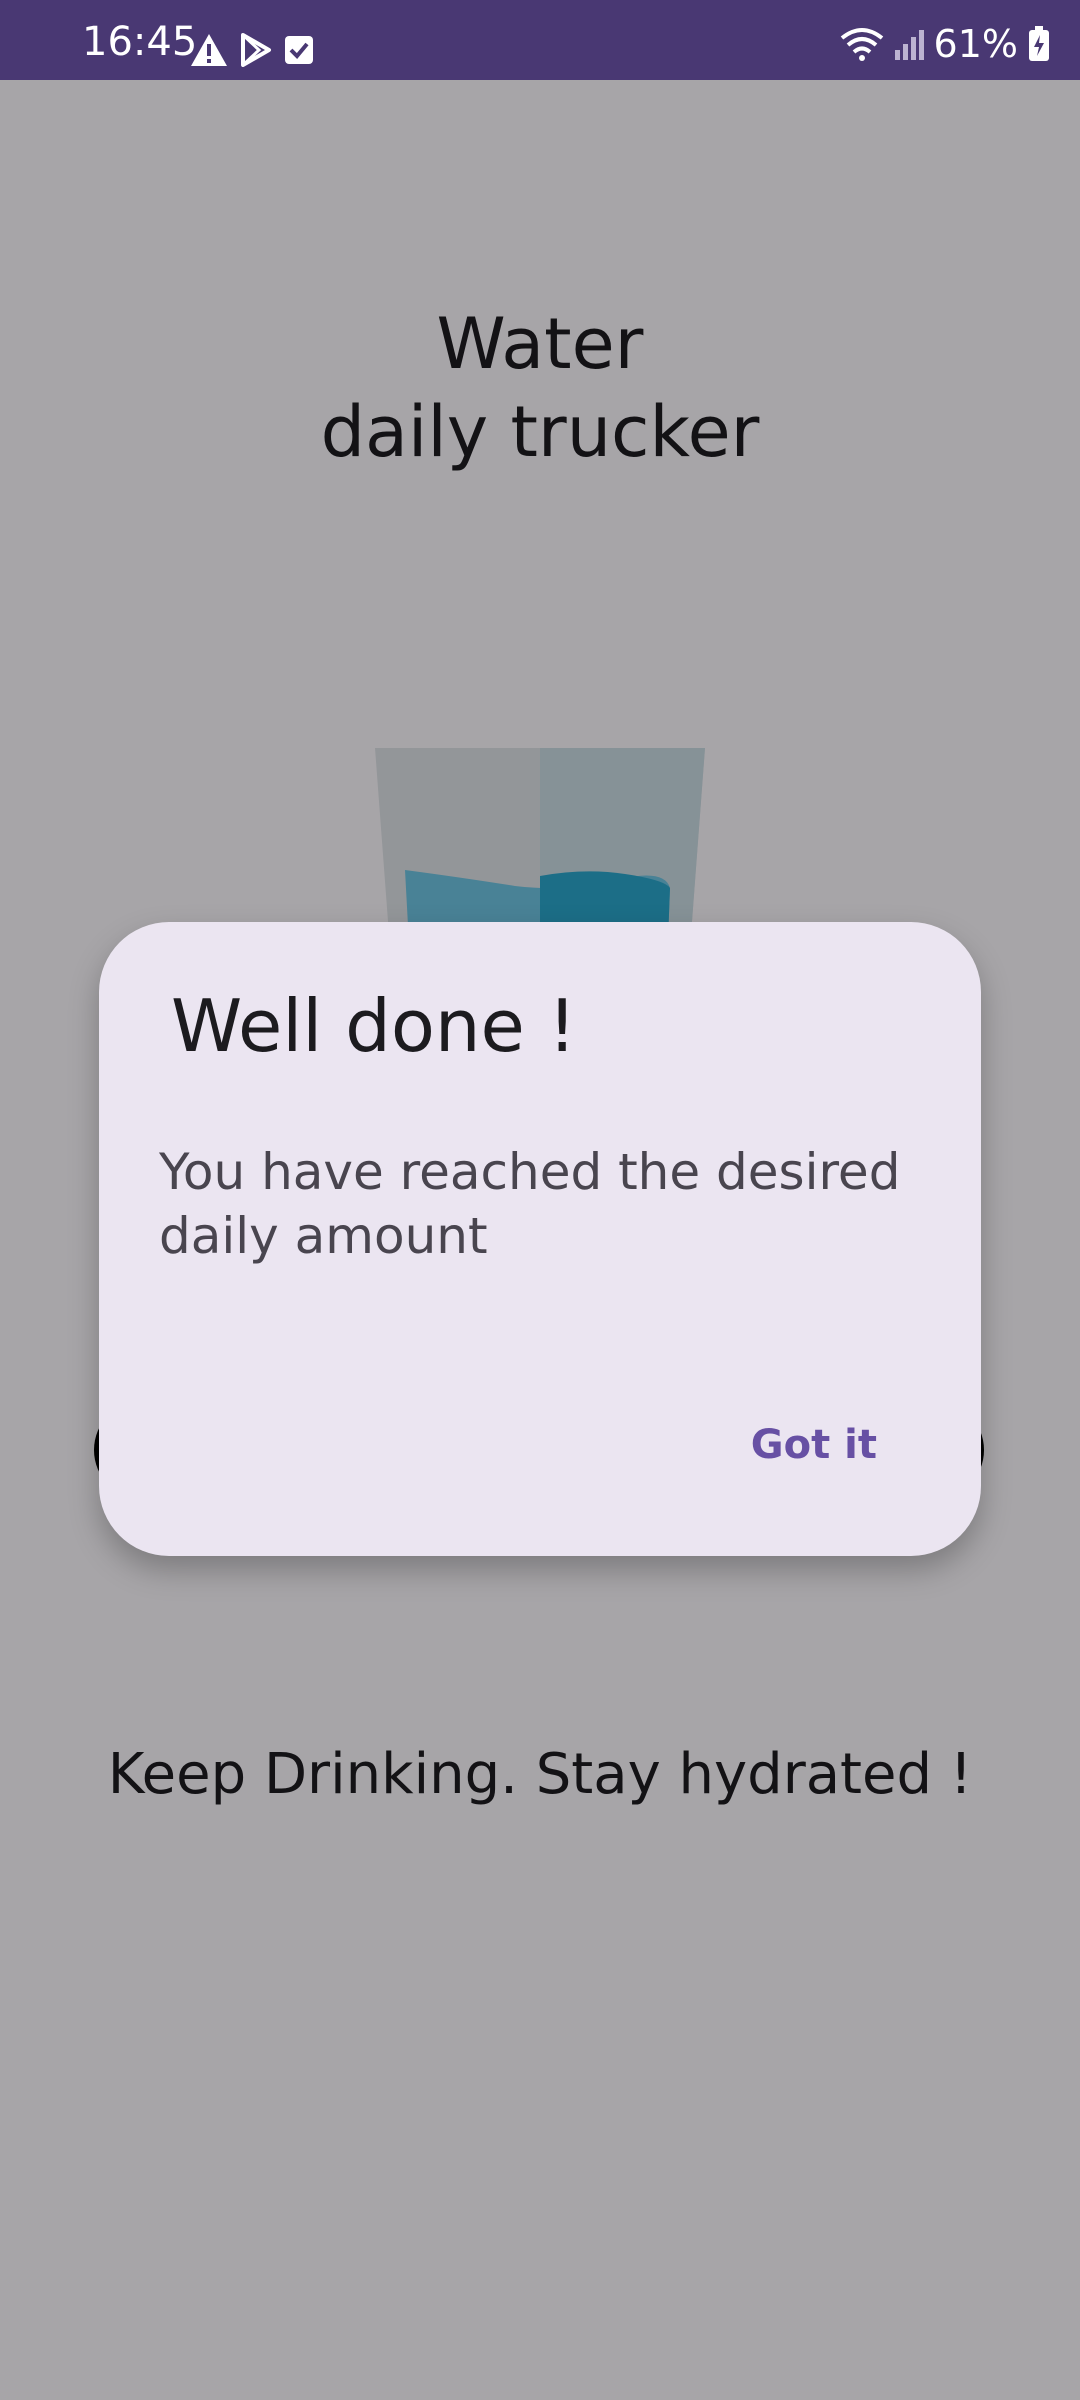  What do you see at coordinates (209, 50) in the screenshot?
I see `warning-icon` at bounding box center [209, 50].